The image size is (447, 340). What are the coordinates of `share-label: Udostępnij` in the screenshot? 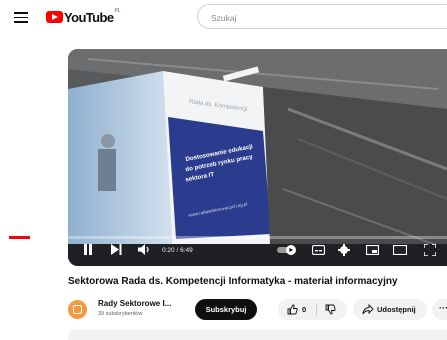 It's located at (396, 309).